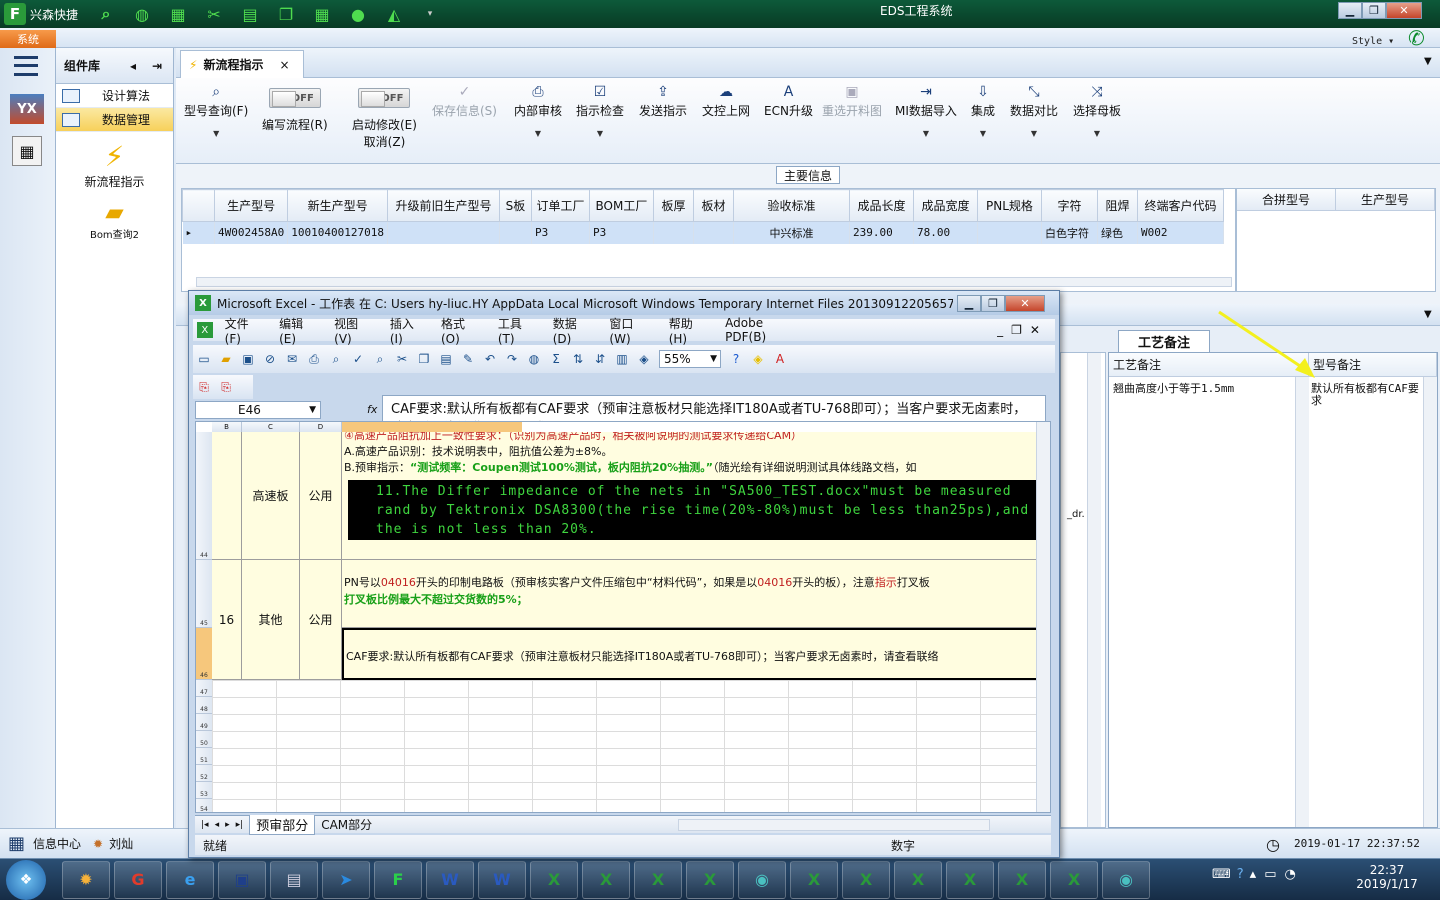 This screenshot has width=1440, height=900. I want to click on reselect-button: ▣ 重选开料图, so click(852, 101).